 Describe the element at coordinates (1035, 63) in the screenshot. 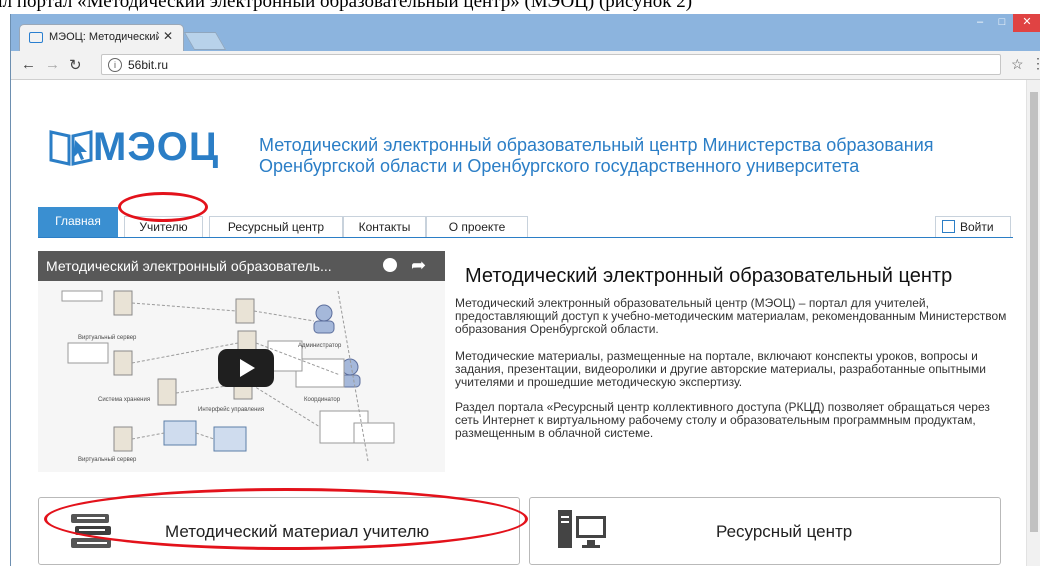

I see `menu-kebab-icon: ⋮` at that location.